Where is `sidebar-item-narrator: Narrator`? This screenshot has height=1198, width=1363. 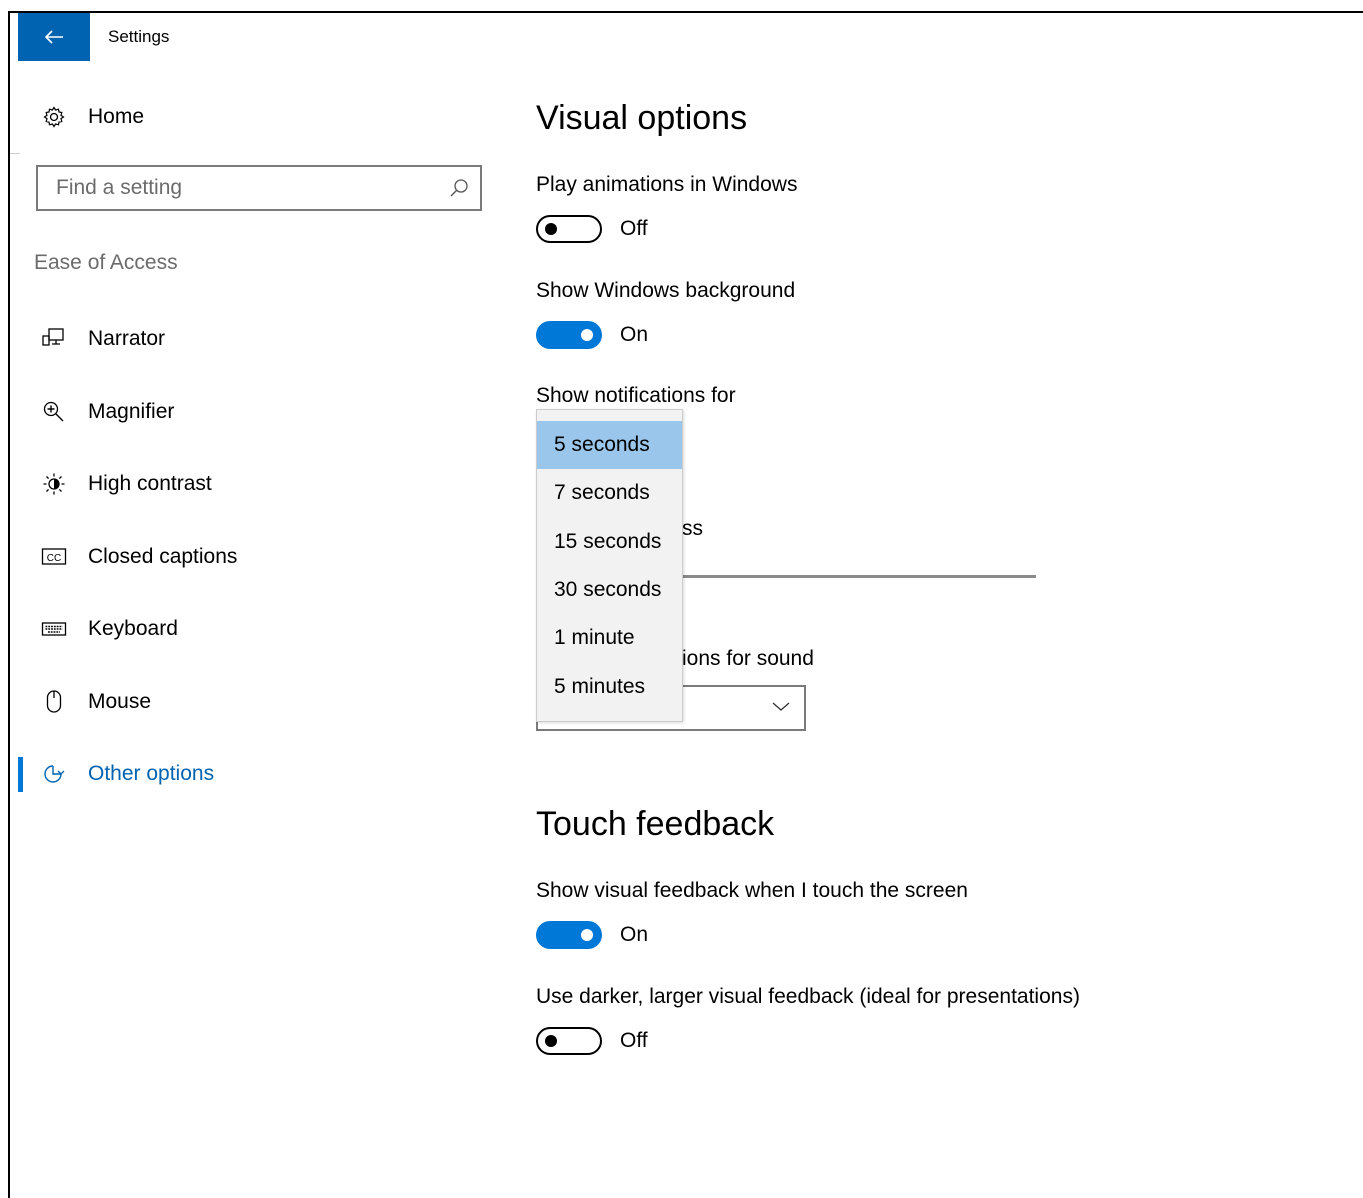
sidebar-item-narrator: Narrator is located at coordinates (255, 339).